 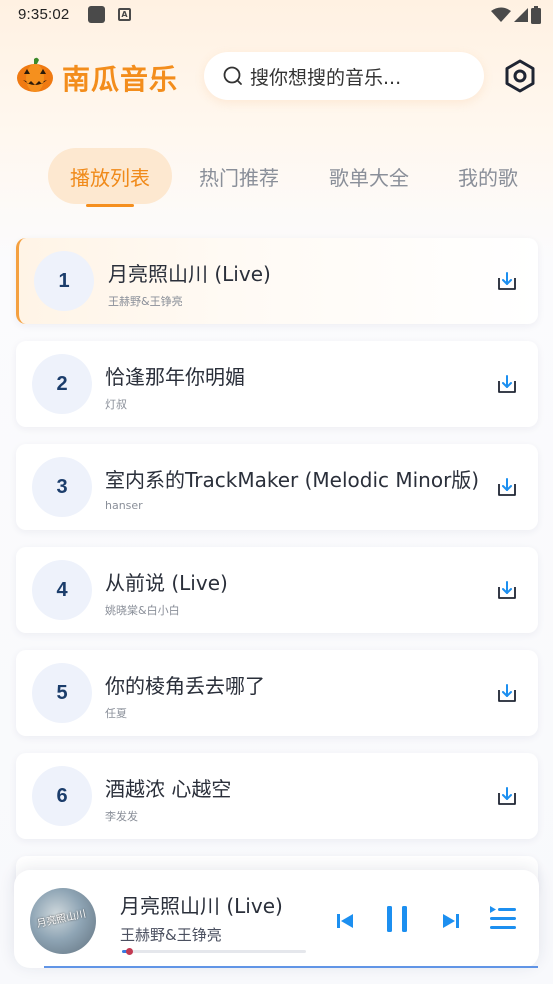 I want to click on signal-icon, so click(x=521, y=15).